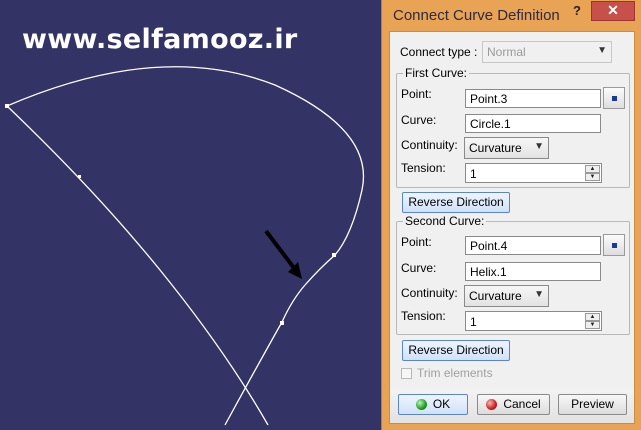  Describe the element at coordinates (547, 52) in the screenshot. I see `connect-type-select: Normal ▼` at that location.